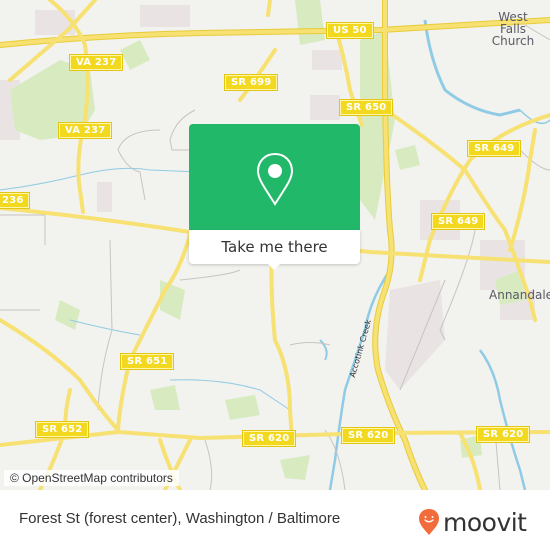  What do you see at coordinates (274, 266) in the screenshot?
I see `popup-tip` at bounding box center [274, 266].